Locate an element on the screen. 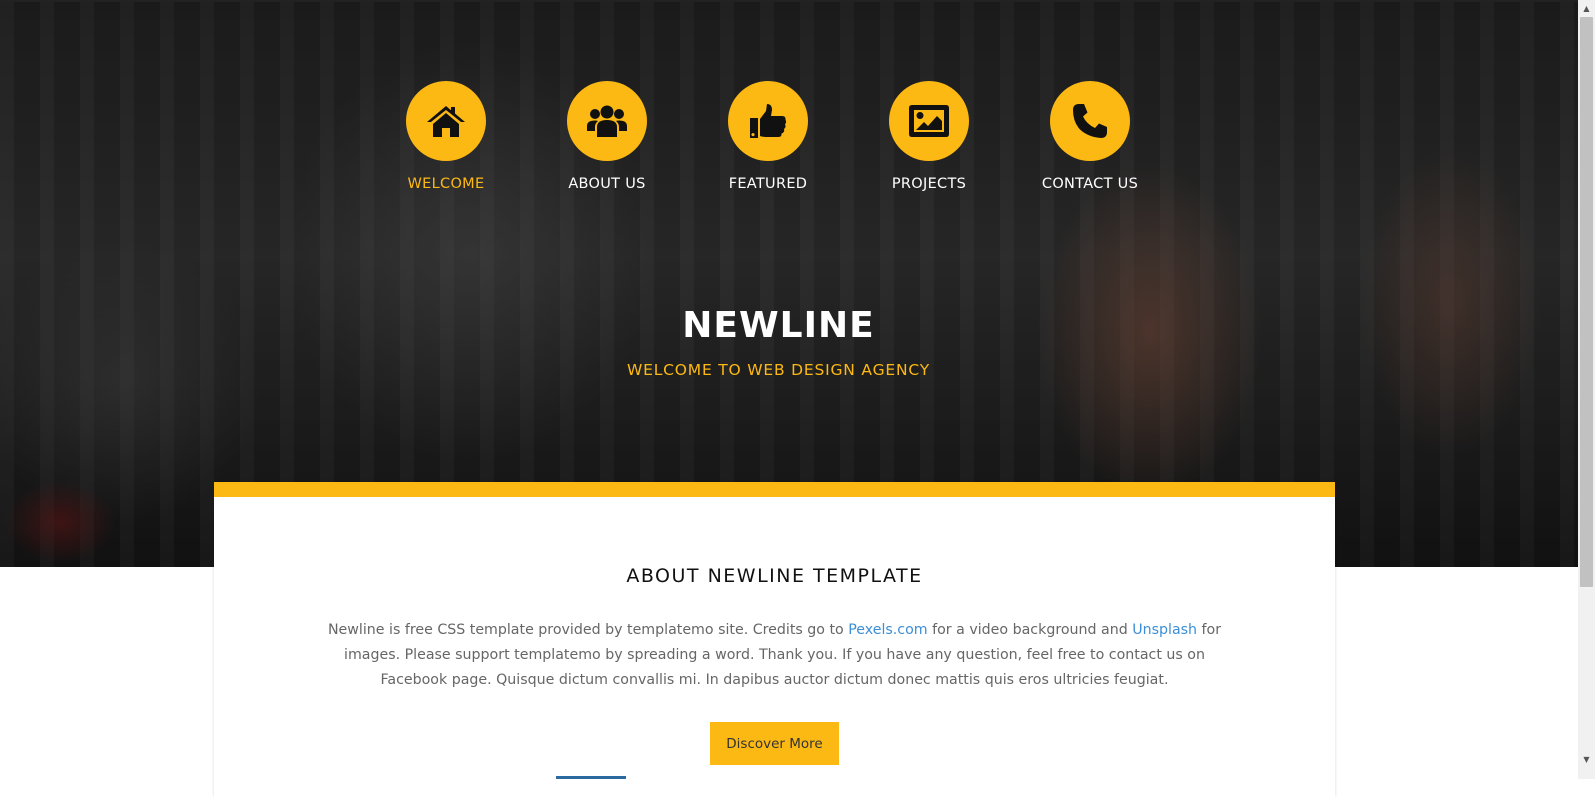 The image size is (1595, 797). nav-item-welcome: WELCOME is located at coordinates (446, 136).